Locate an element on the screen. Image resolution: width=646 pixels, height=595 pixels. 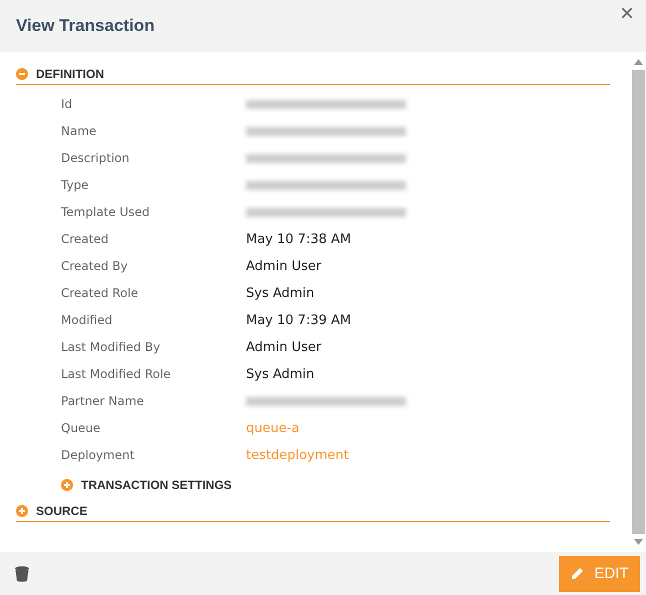
trash-icon is located at coordinates (22, 574).